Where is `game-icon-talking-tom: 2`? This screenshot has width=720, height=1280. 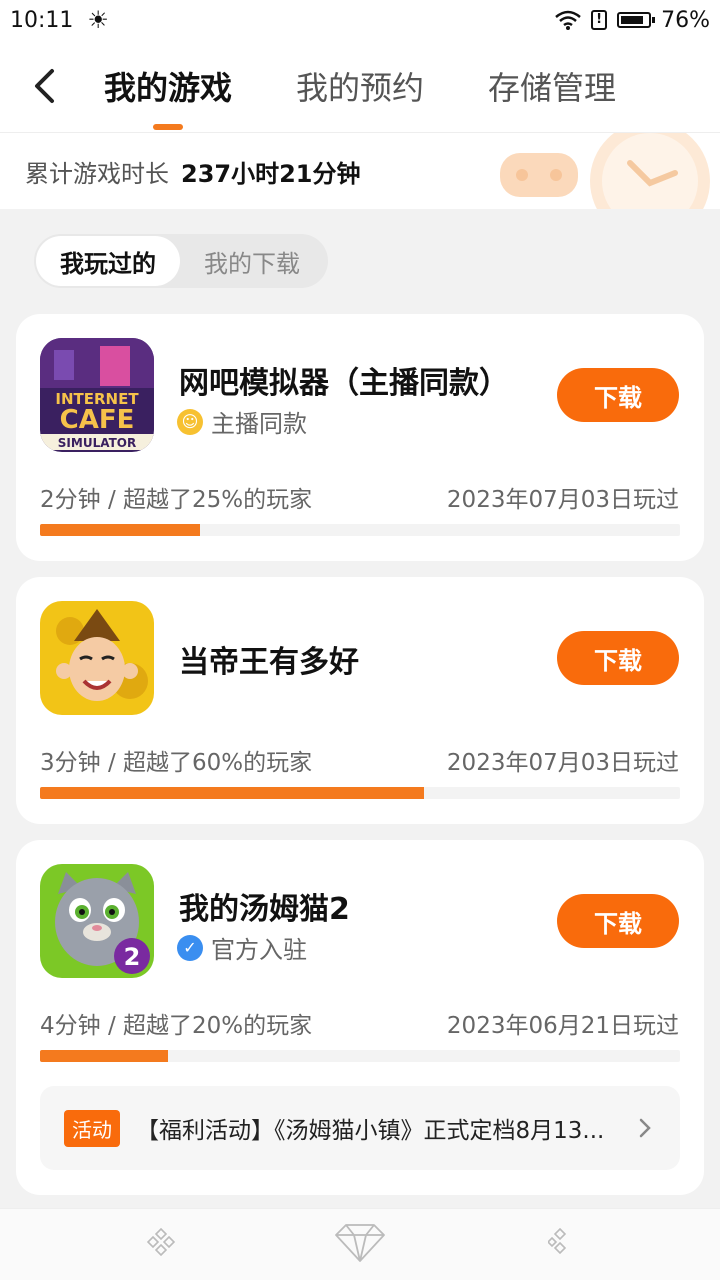
game-icon-talking-tom: 2 is located at coordinates (97, 921).